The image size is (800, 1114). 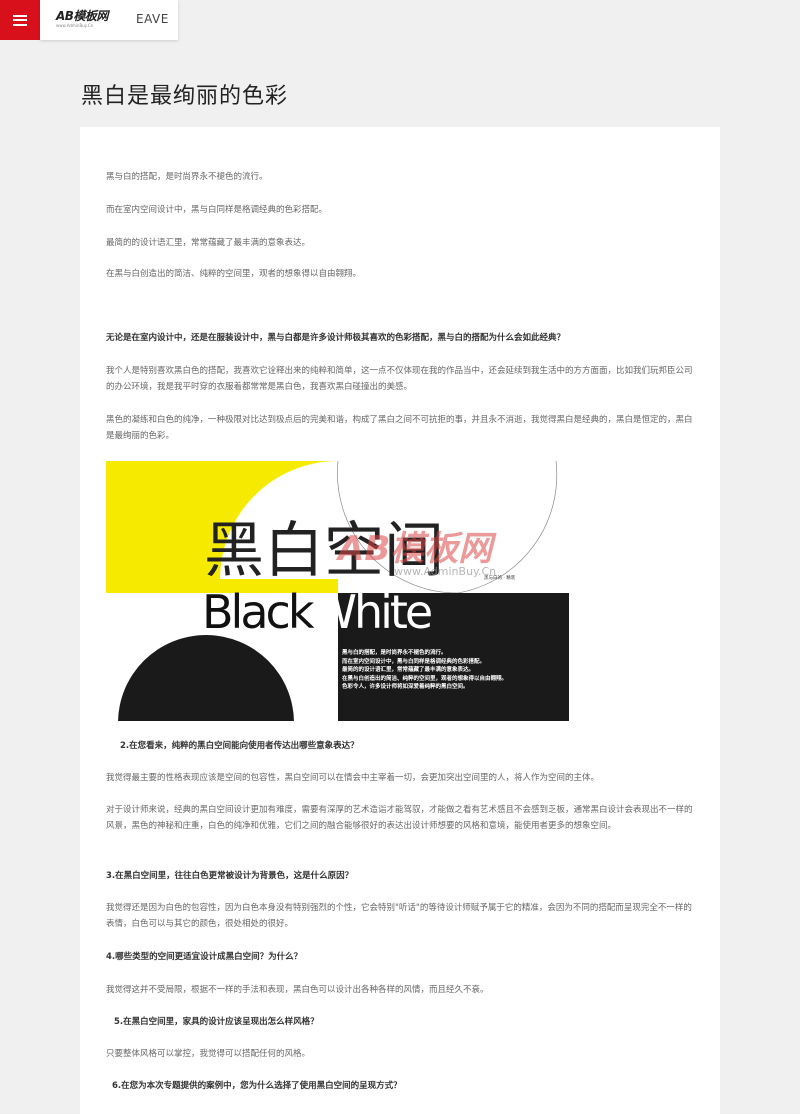 What do you see at coordinates (217, 210) in the screenshot?
I see `intro-paragraph: 而在室内空间设计中，黑与白同样是格调经典的色彩搭配。` at bounding box center [217, 210].